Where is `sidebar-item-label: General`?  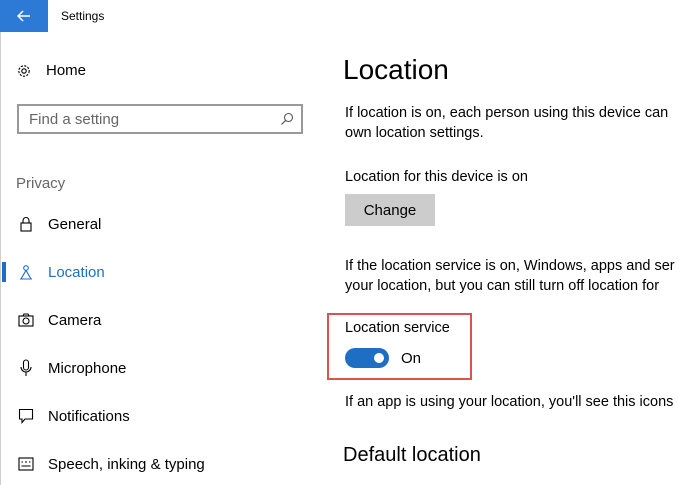 sidebar-item-label: General is located at coordinates (75, 224).